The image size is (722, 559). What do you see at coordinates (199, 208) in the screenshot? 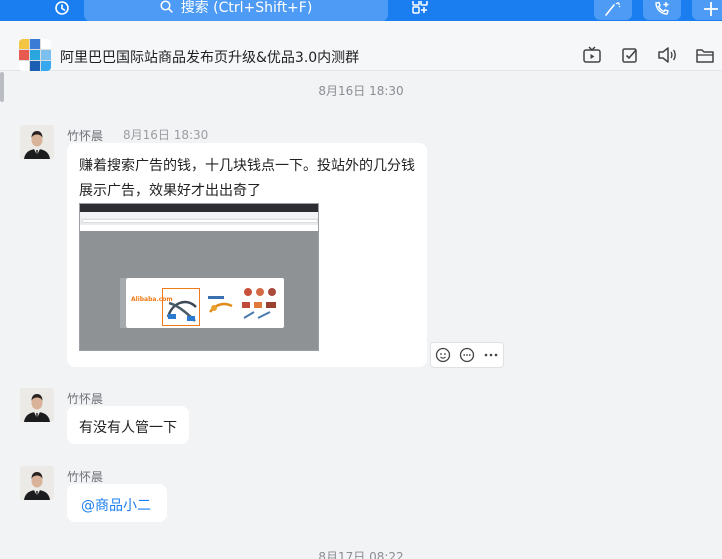
I see `image-browser-titlebar` at bounding box center [199, 208].